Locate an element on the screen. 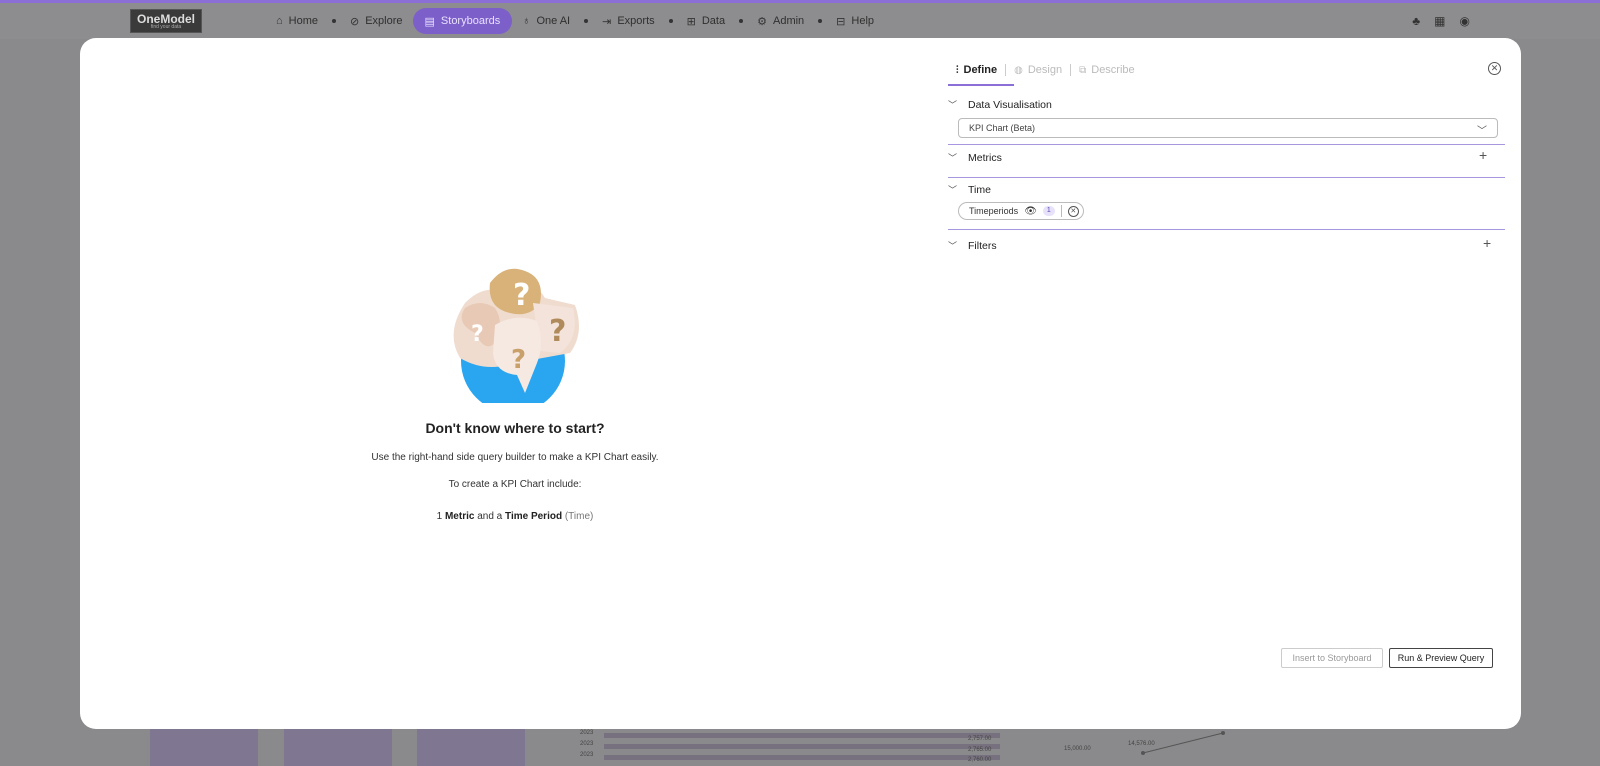 The width and height of the screenshot is (1600, 766). timeperiod-chip: Timeperiods 👁 1 ✕ is located at coordinates (1021, 211).